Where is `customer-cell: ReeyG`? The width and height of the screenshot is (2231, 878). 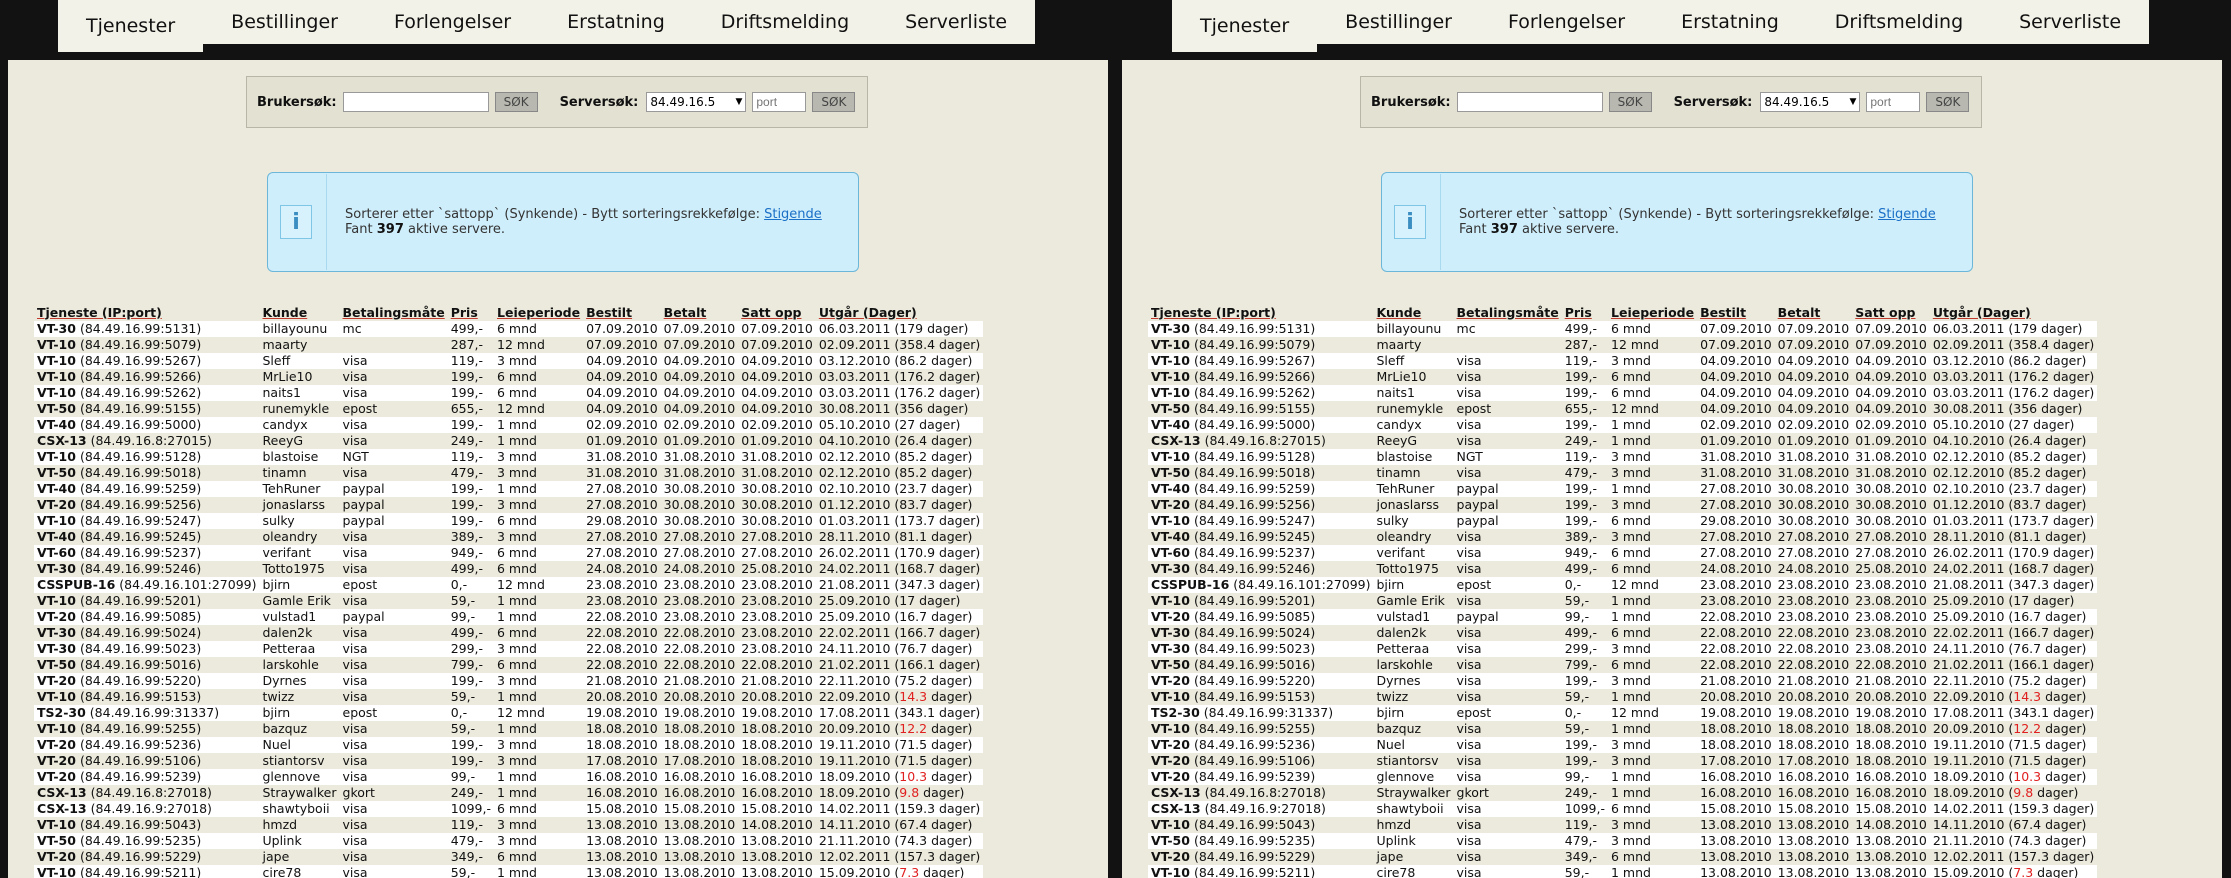
customer-cell: ReeyG is located at coordinates (299, 441).